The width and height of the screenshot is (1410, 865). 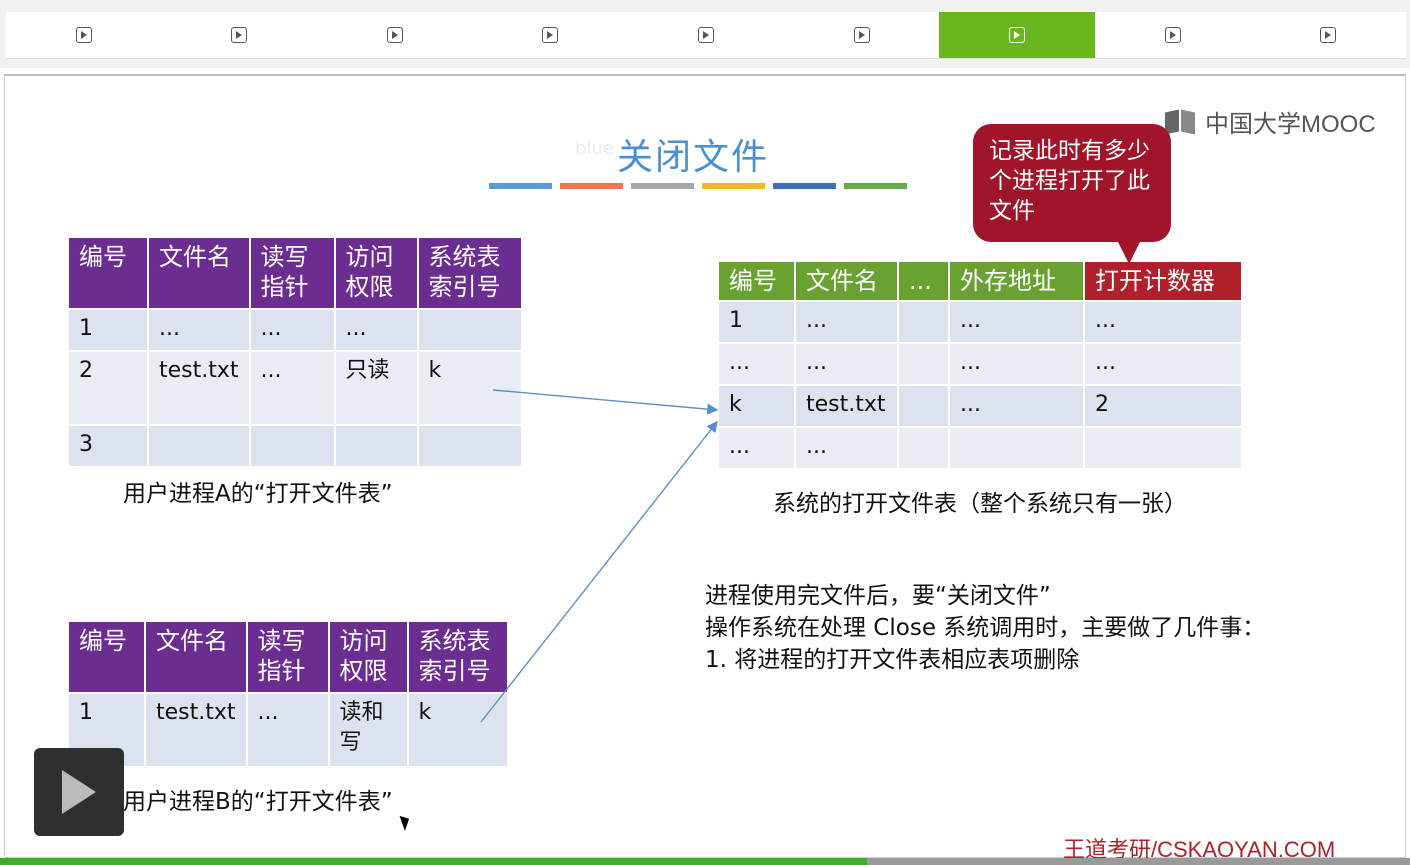 I want to click on play-button, so click(x=79, y=792).